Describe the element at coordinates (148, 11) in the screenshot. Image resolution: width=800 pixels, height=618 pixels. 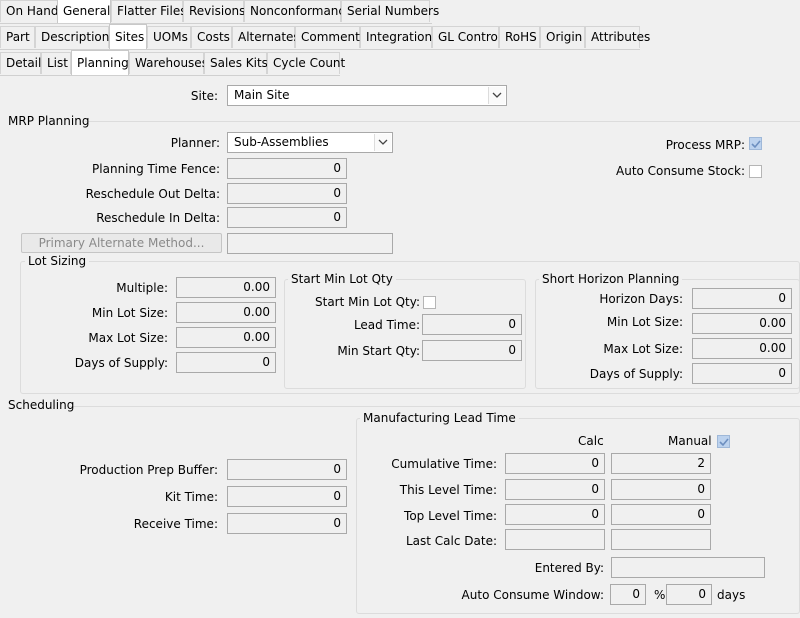
I see `tab-flatter-files: Flatter Files` at that location.